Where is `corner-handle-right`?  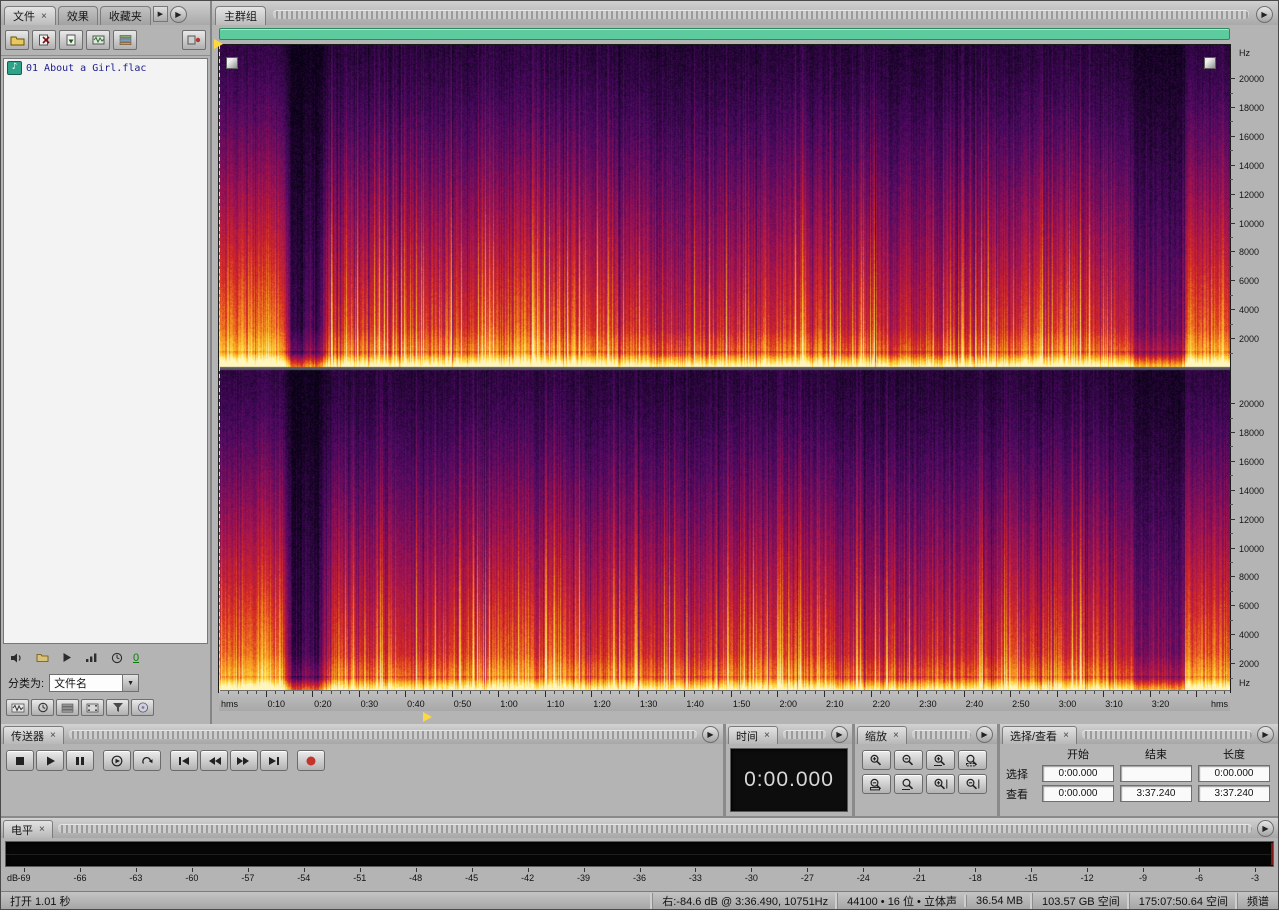 corner-handle-right is located at coordinates (1210, 63).